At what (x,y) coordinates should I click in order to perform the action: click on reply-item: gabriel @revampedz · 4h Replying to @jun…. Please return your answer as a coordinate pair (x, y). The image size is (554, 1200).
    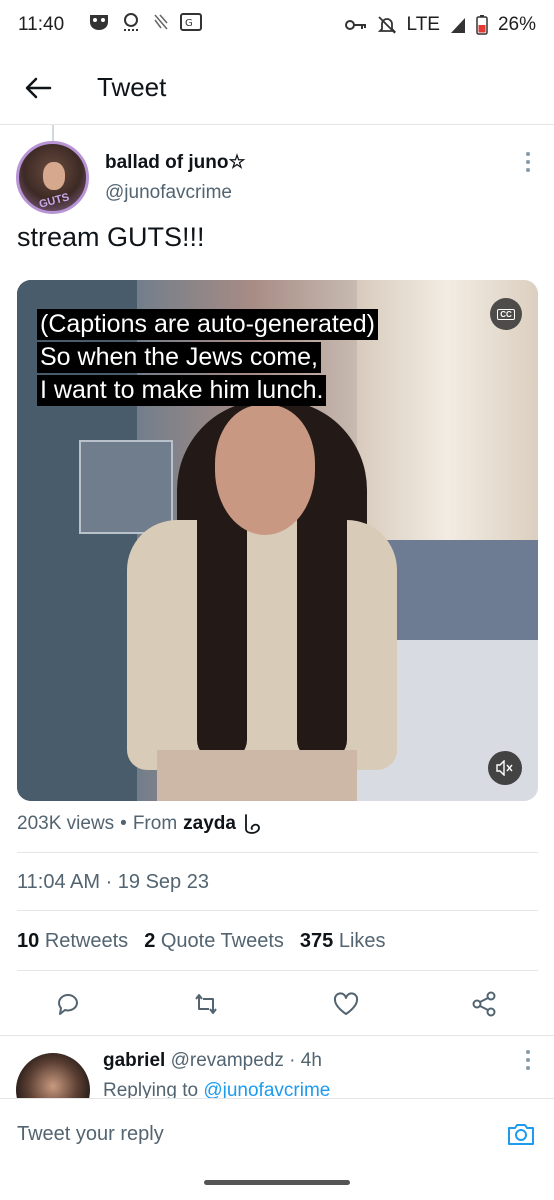
    Looking at the image, I should click on (277, 1083).